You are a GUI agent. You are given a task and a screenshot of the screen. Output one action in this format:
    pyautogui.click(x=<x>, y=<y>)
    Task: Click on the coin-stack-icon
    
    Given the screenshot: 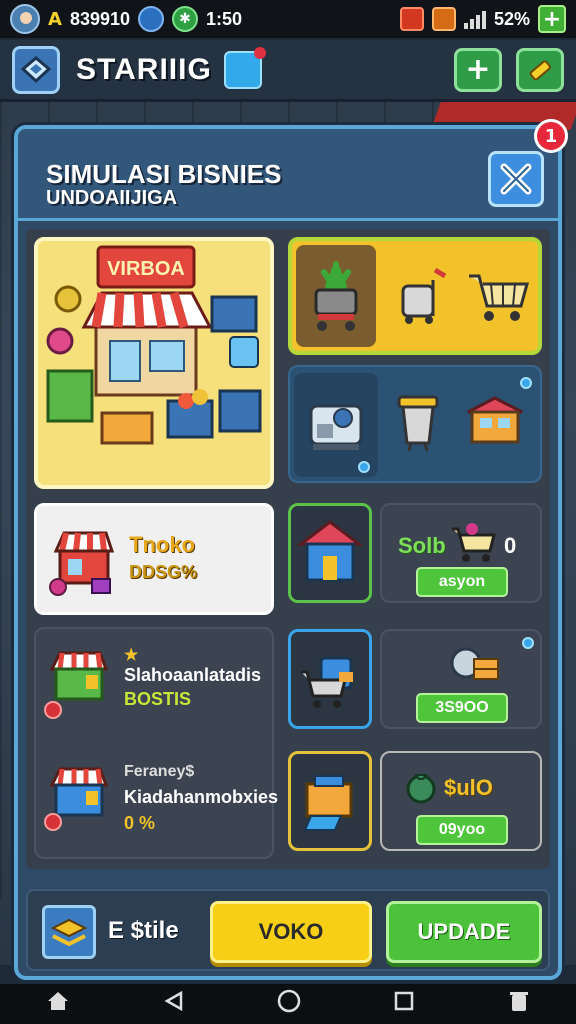 What is the action you would take?
    pyautogui.click(x=474, y=663)
    